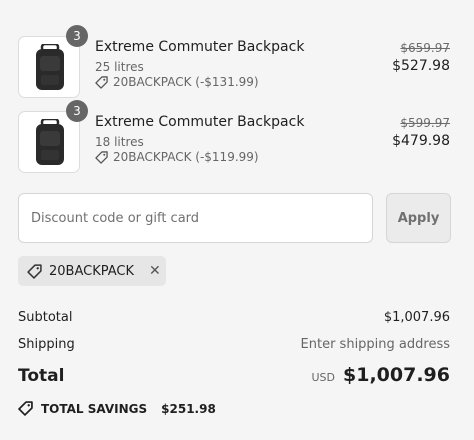 This screenshot has width=474, height=440. I want to click on apply-button: Apply, so click(418, 218).